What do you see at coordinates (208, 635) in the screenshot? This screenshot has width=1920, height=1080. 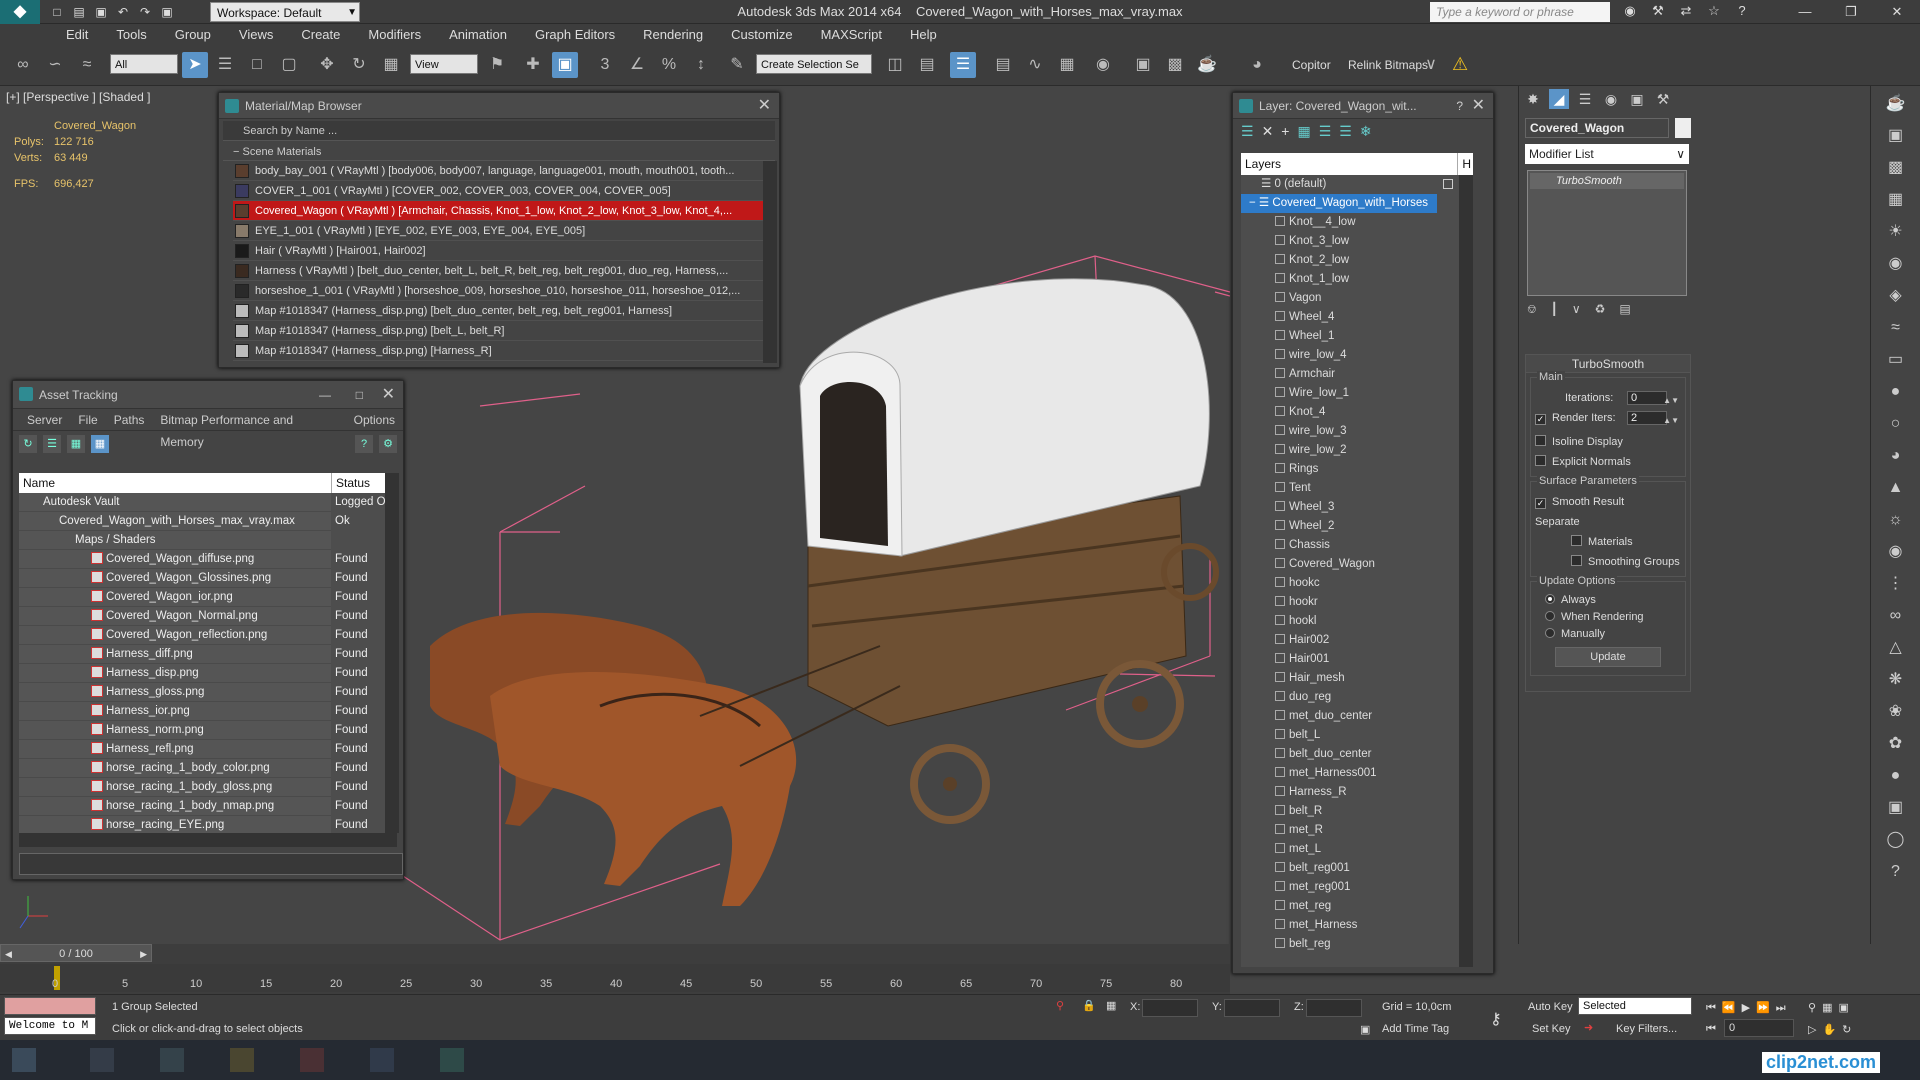 I see `table-row: Covered_Wagon_reflection.png Found` at bounding box center [208, 635].